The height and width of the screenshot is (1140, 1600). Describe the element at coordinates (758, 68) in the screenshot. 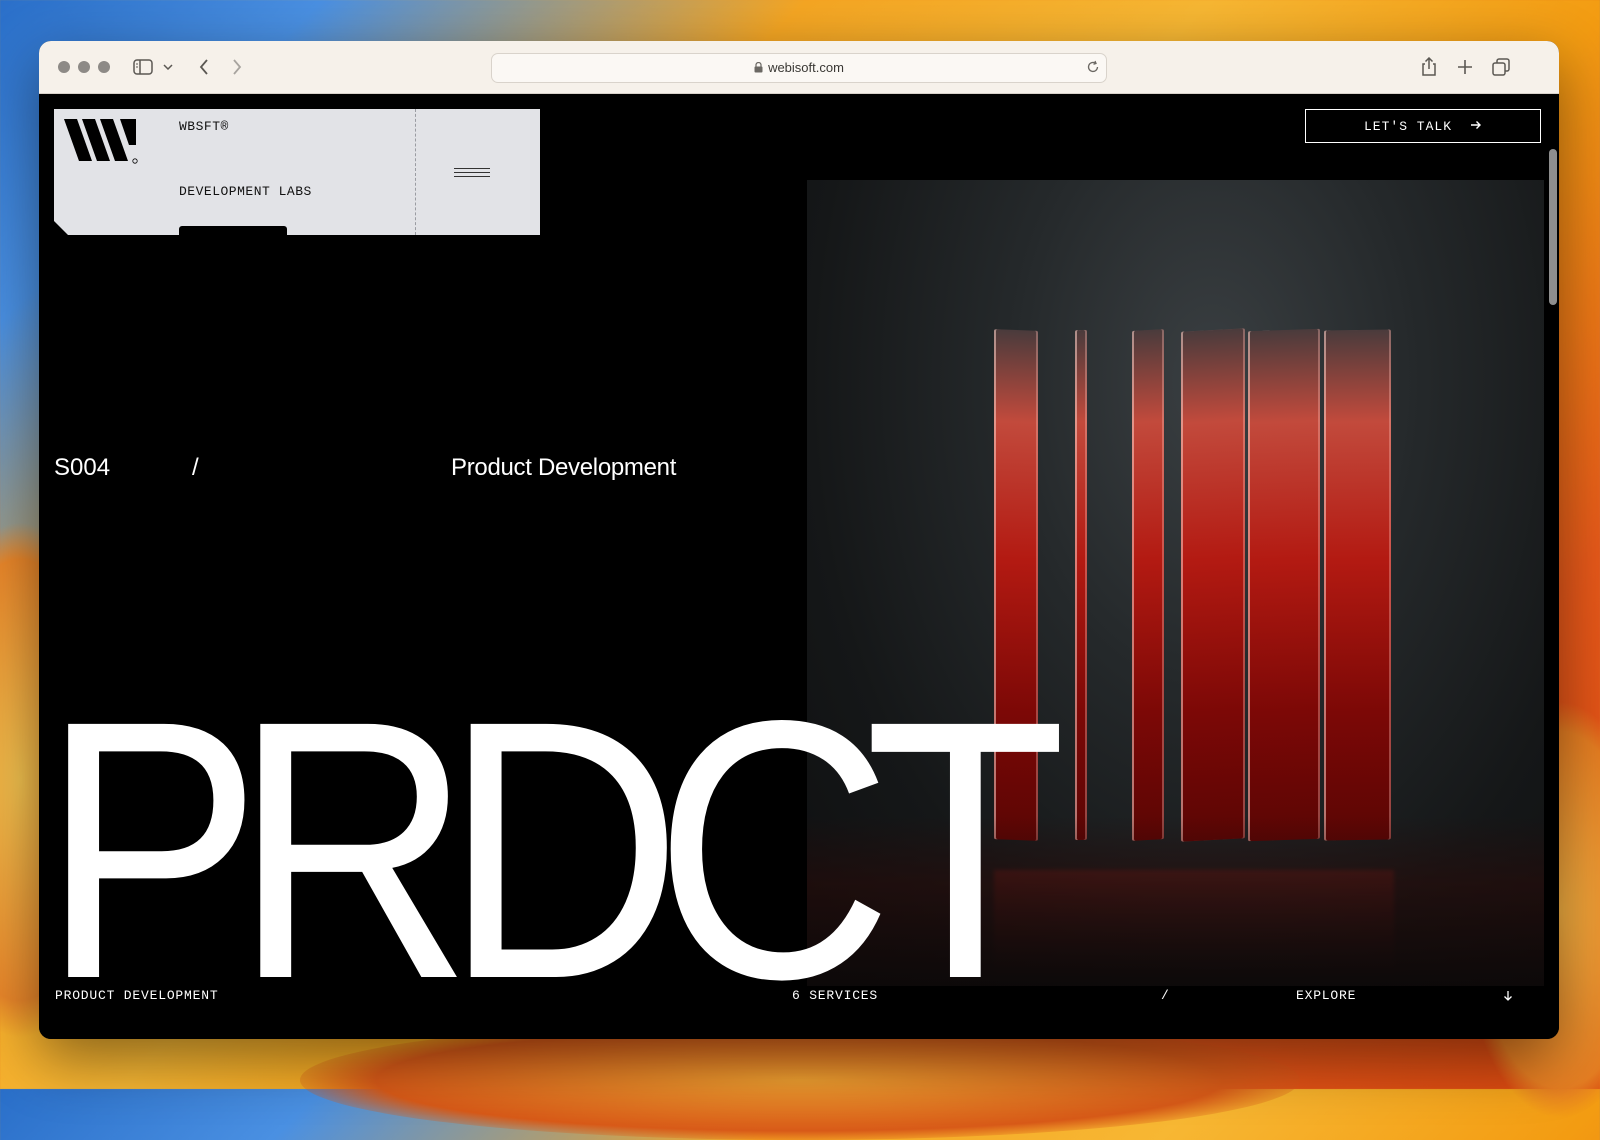

I see `lock-icon` at that location.